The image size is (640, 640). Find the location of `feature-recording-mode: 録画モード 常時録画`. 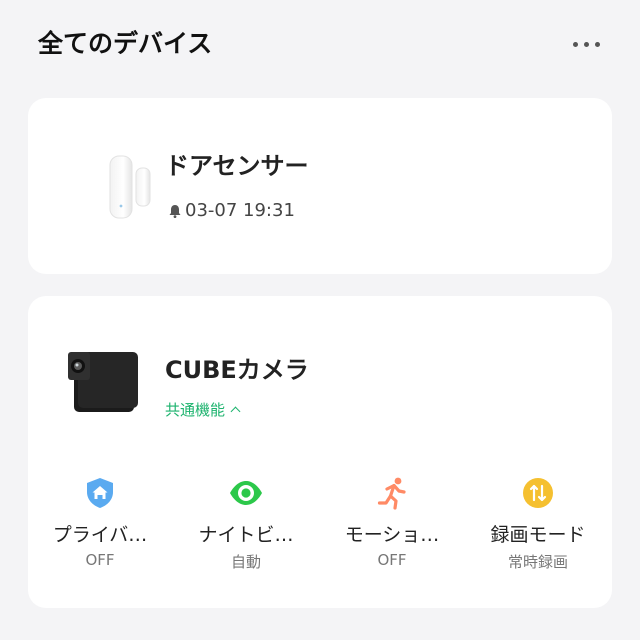

feature-recording-mode: 録画モード 常時録画 is located at coordinates (538, 526).